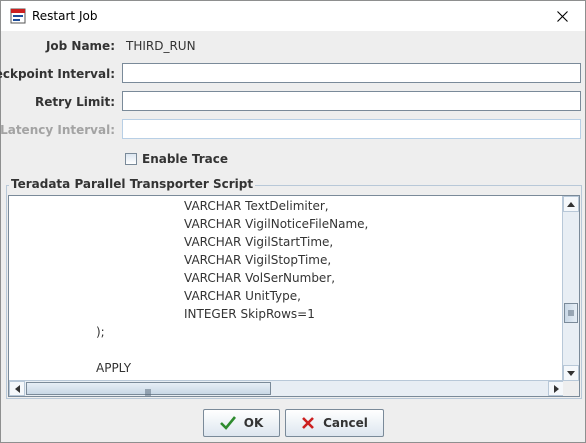 The image size is (586, 443). I want to click on job-name-label: Job Name:, so click(80, 46).